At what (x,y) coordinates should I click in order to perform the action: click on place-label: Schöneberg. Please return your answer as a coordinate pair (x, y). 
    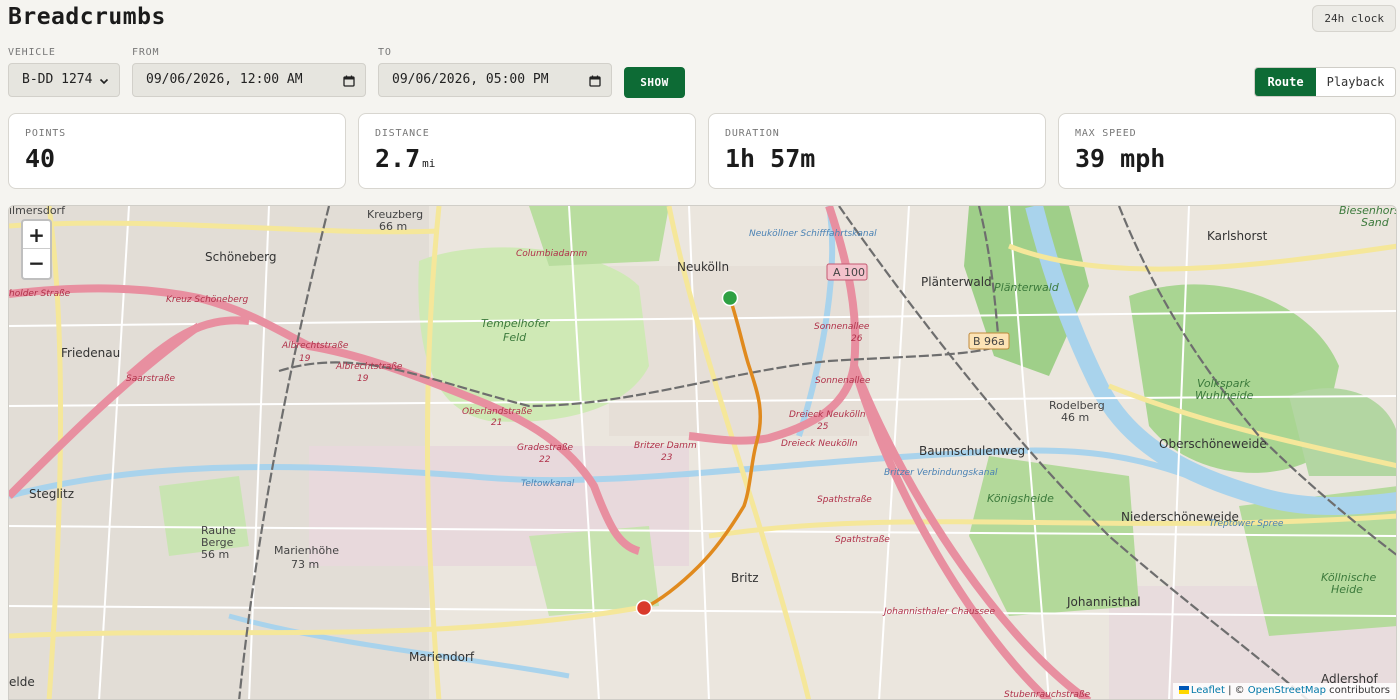
    Looking at the image, I should click on (241, 257).